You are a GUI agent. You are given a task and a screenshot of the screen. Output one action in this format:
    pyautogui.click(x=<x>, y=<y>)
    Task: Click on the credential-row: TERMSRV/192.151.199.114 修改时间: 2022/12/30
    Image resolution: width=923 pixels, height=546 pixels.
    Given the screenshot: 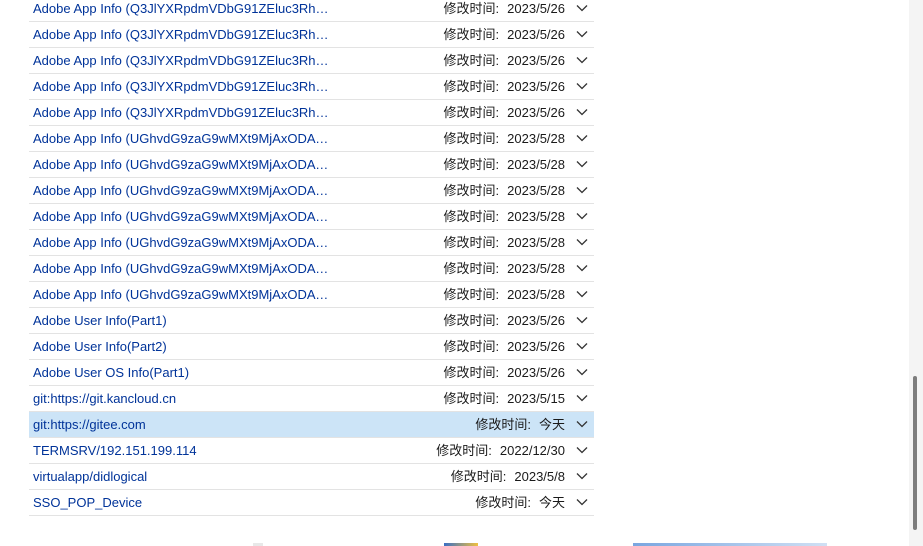 What is the action you would take?
    pyautogui.click(x=311, y=451)
    